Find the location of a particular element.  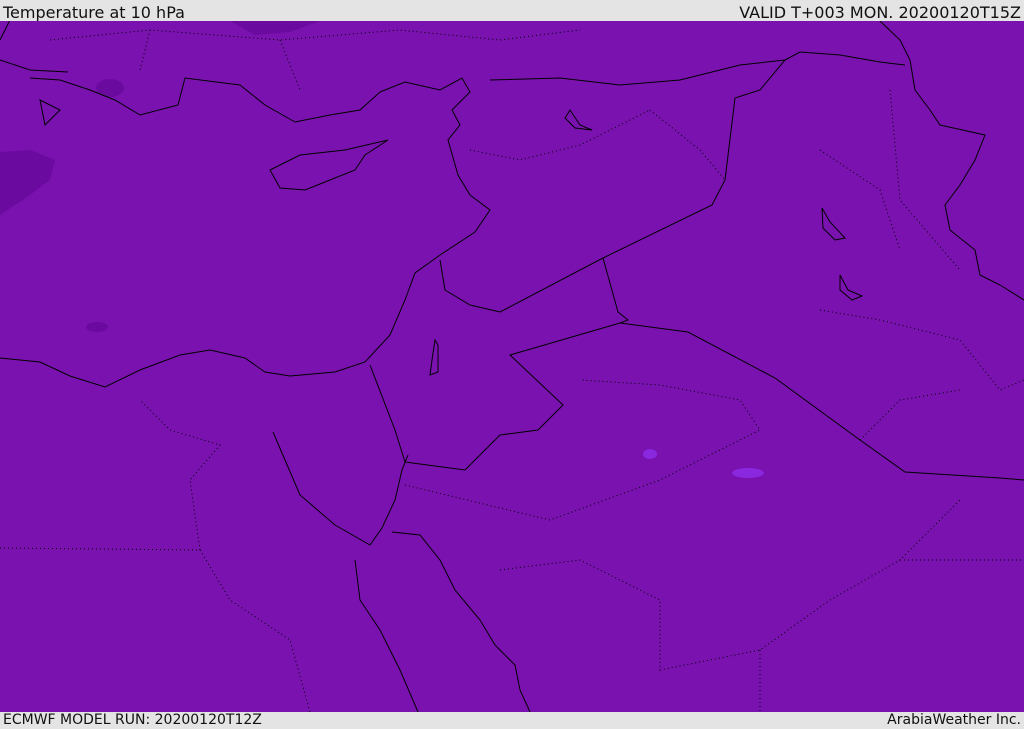

model-run: ECMWF MODEL RUN: 20200120T12Z is located at coordinates (132, 720).